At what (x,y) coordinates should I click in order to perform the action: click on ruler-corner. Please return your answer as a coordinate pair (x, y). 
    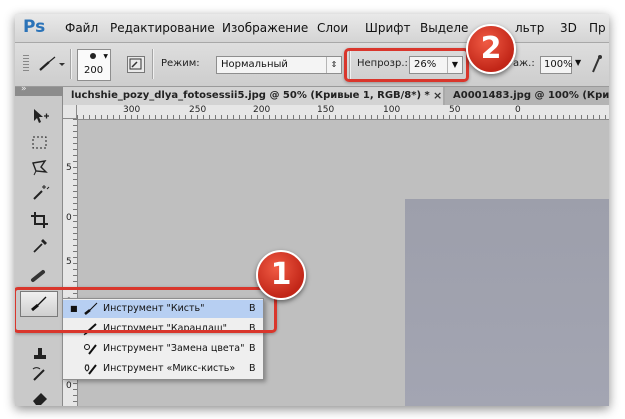
    Looking at the image, I should click on (70, 112).